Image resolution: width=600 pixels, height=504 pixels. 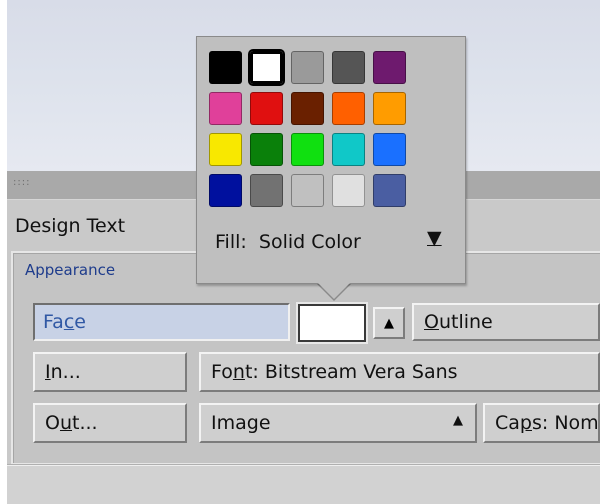 What do you see at coordinates (458, 322) in the screenshot?
I see `outline-label: Outline` at bounding box center [458, 322].